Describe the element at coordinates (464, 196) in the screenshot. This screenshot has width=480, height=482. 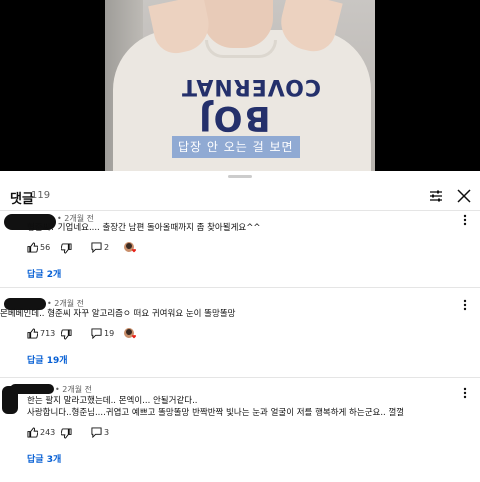
I see `close-icon` at that location.